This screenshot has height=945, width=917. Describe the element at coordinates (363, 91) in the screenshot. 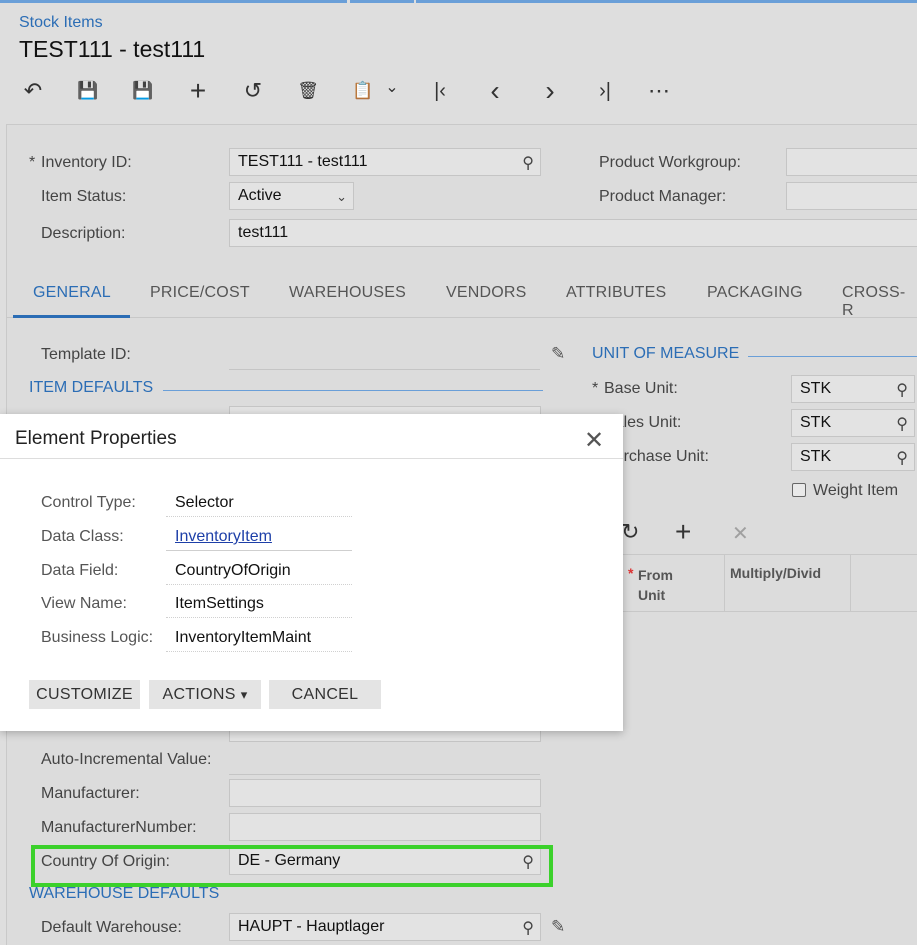

I see `clipboard-icon: 📋` at that location.